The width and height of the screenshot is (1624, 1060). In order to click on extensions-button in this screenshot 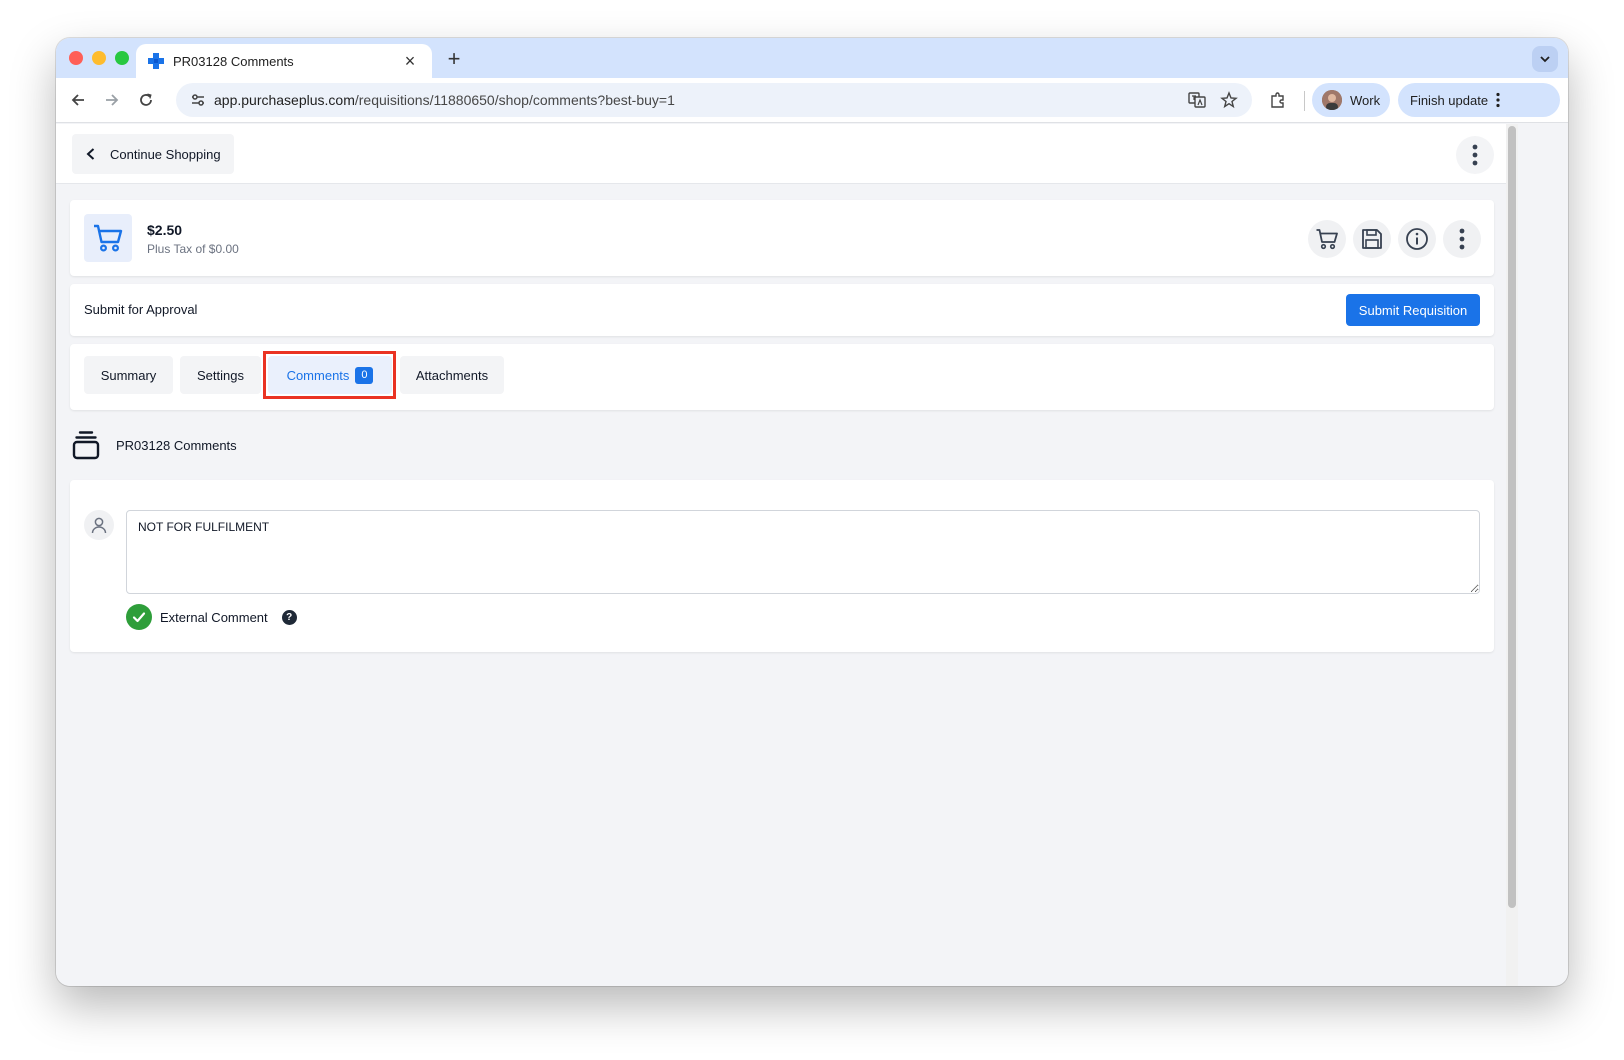, I will do `click(1278, 100)`.